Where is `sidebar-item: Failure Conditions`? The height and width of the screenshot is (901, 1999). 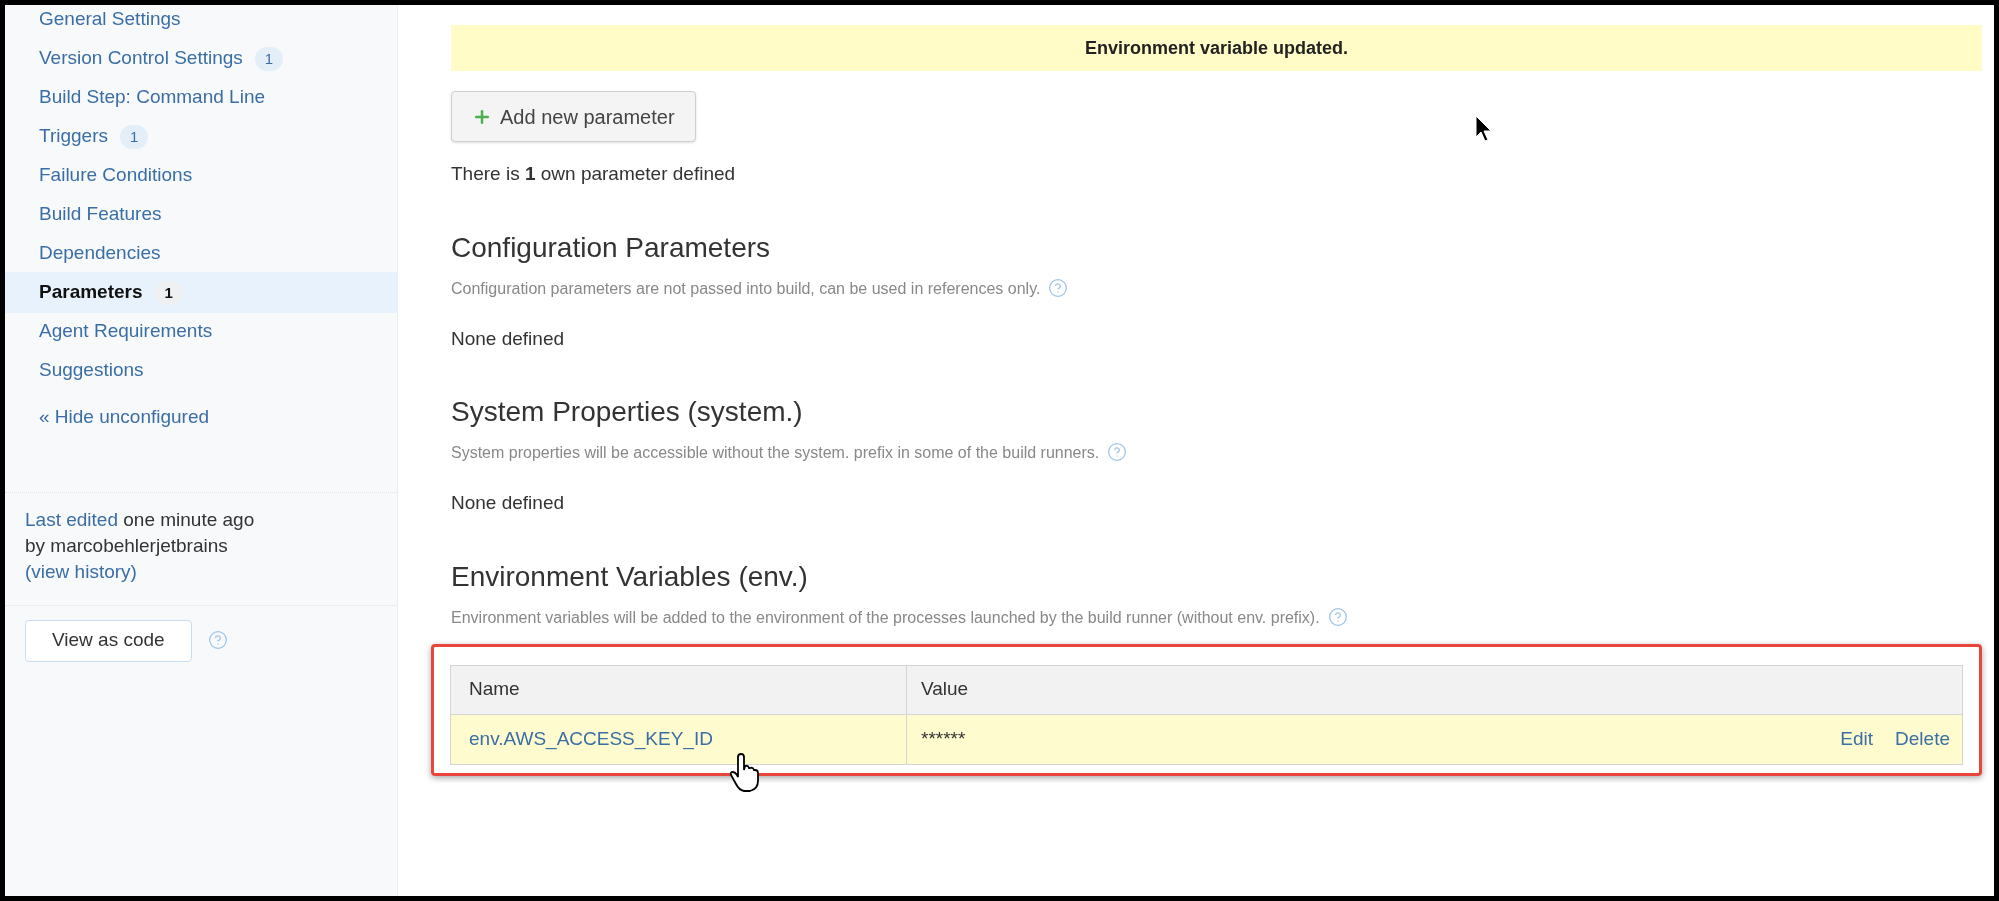 sidebar-item: Failure Conditions is located at coordinates (201, 175).